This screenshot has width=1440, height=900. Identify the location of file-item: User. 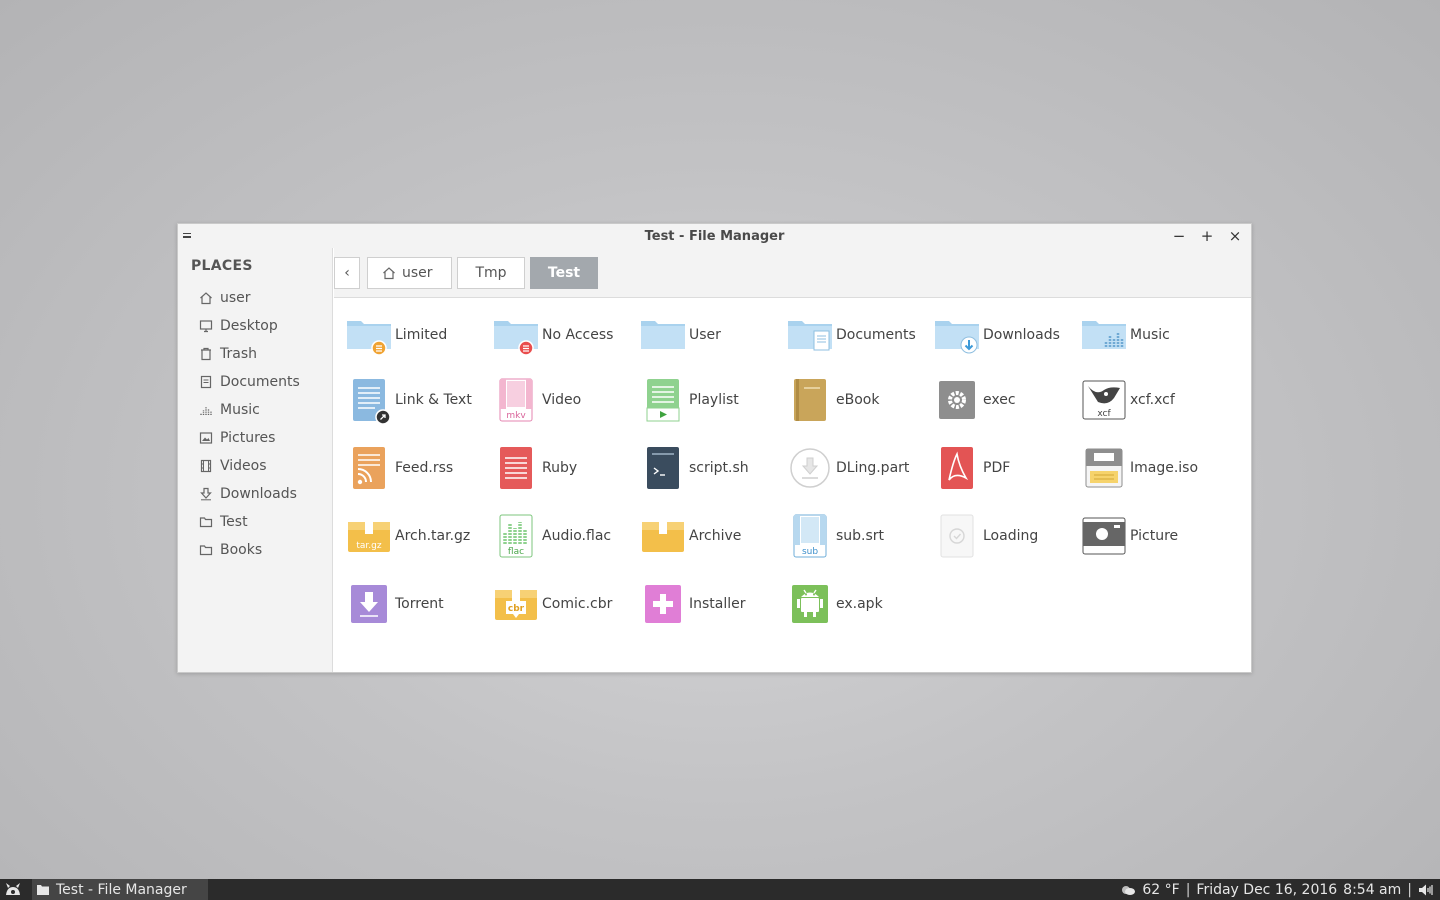
(711, 335).